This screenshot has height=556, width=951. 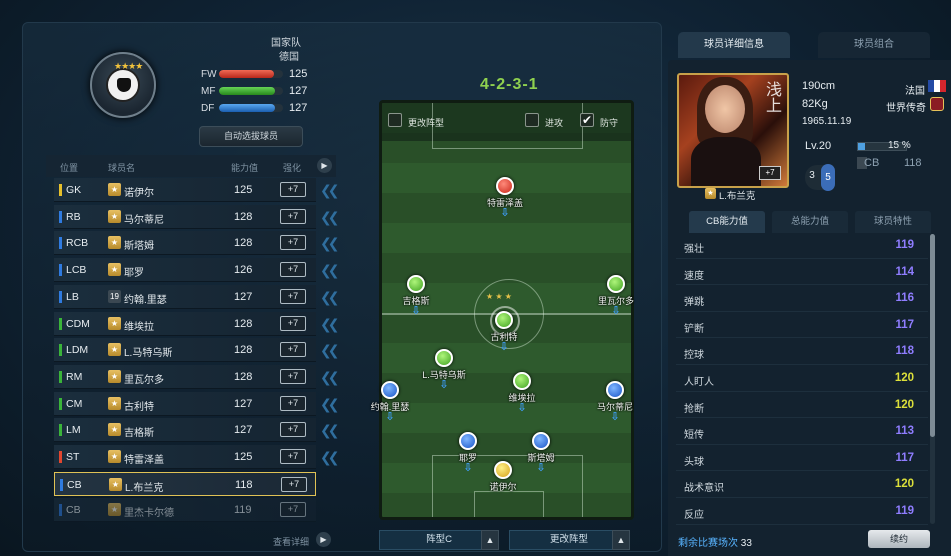 What do you see at coordinates (69, 168) in the screenshot?
I see `header-pos: 位置` at bounding box center [69, 168].